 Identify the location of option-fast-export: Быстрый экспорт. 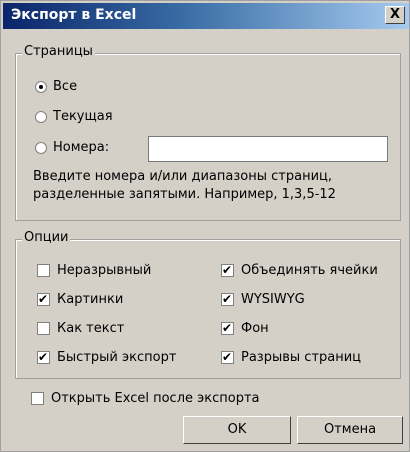
(106, 357).